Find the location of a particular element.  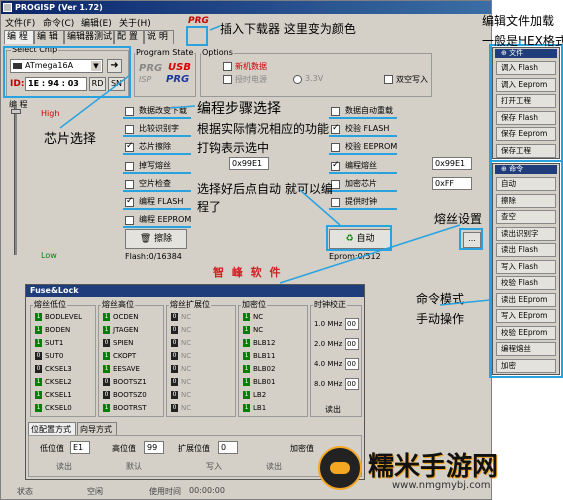

arrow-fuse is located at coordinates (370, 254).